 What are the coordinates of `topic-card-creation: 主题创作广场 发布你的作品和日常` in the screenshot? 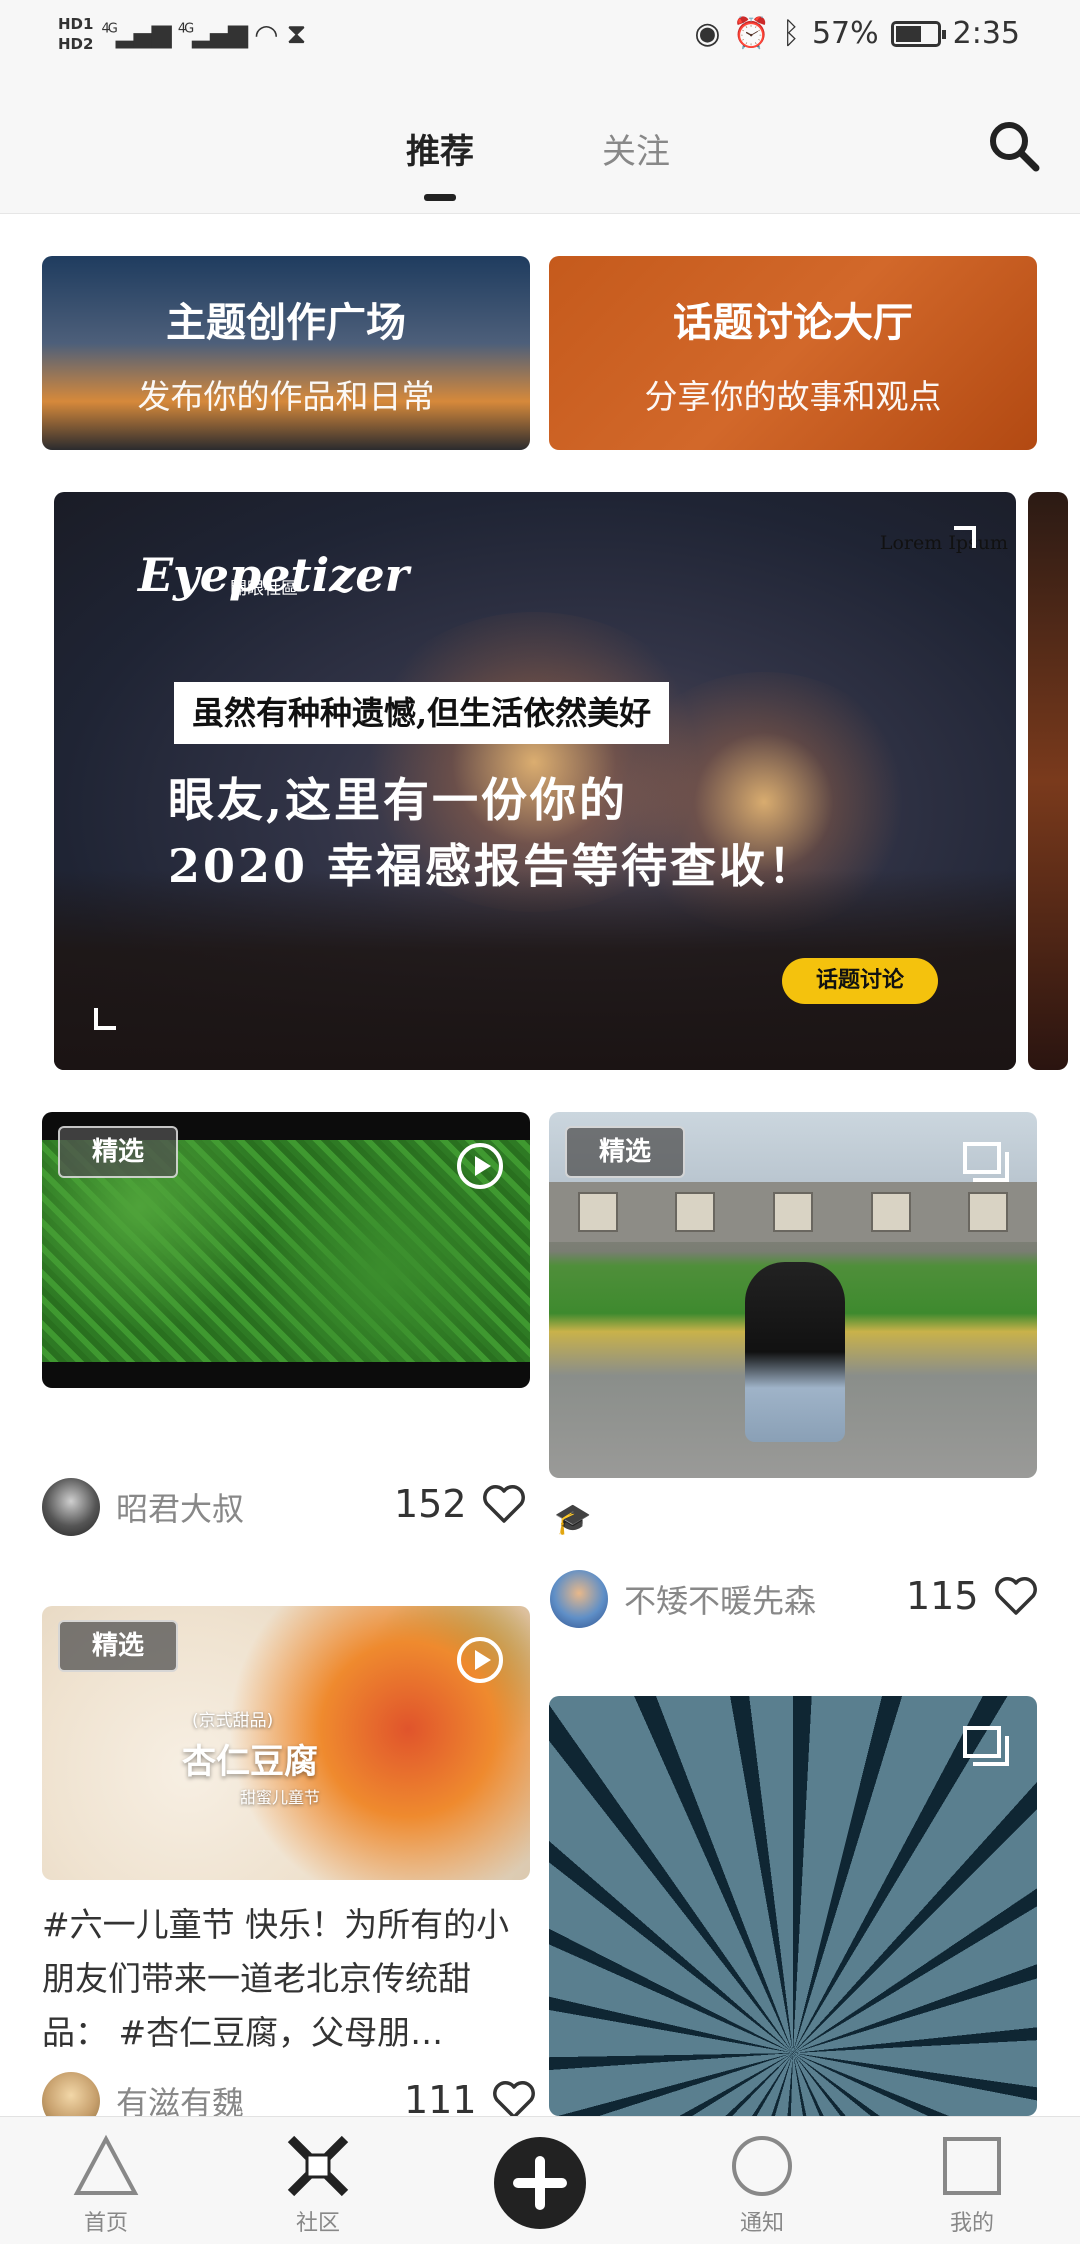 It's located at (286, 353).